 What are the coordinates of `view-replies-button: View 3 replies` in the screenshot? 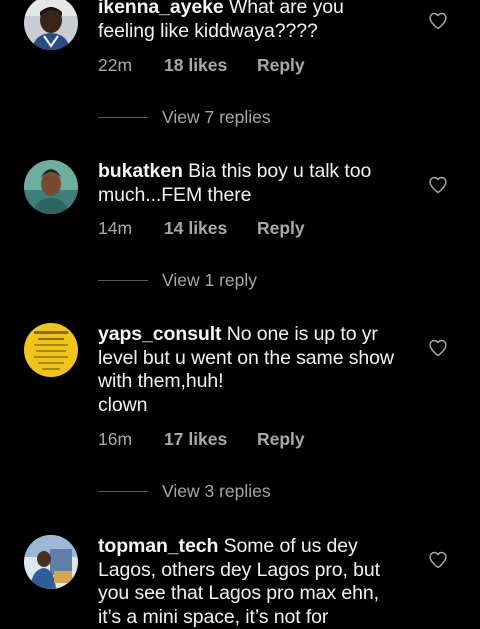 It's located at (184, 491).